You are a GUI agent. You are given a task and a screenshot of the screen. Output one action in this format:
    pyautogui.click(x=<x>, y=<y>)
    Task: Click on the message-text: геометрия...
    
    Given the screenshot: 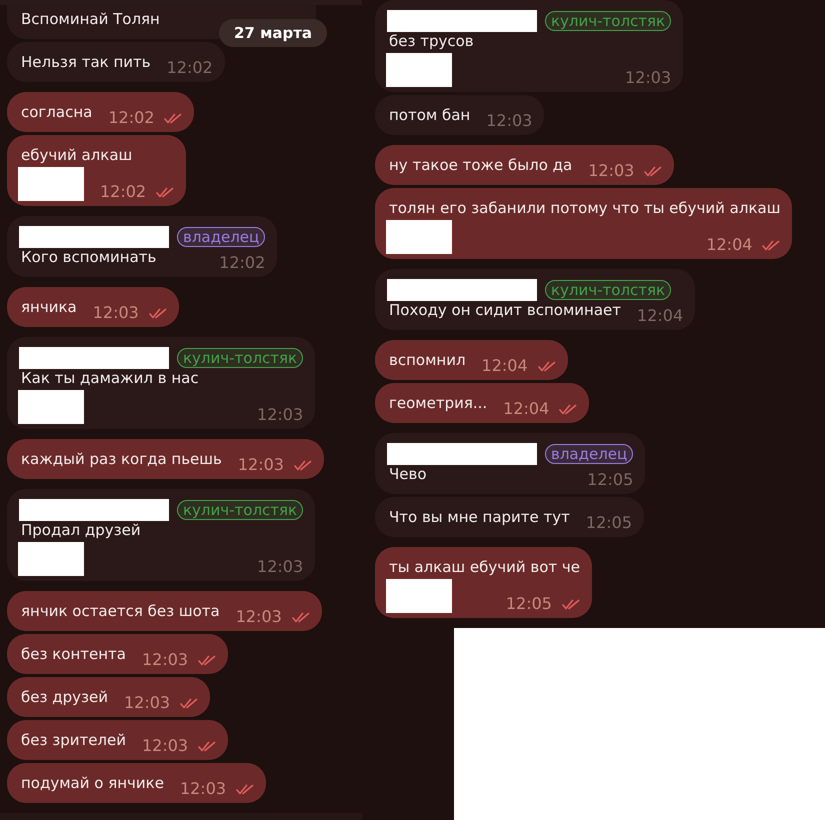 What is the action you would take?
    pyautogui.click(x=438, y=404)
    